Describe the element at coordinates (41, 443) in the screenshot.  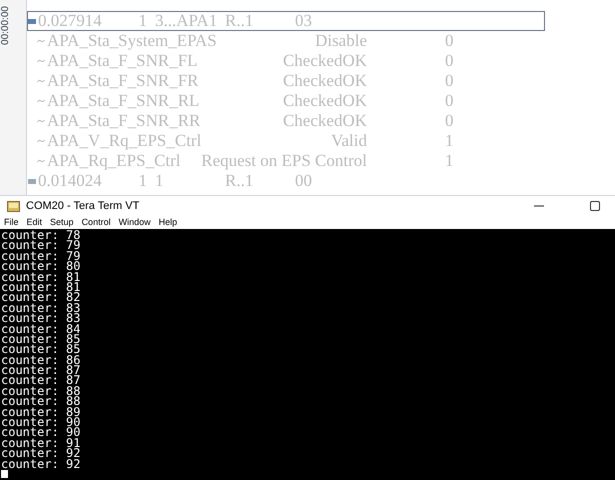
I see `terminal-line: counter: 91` at that location.